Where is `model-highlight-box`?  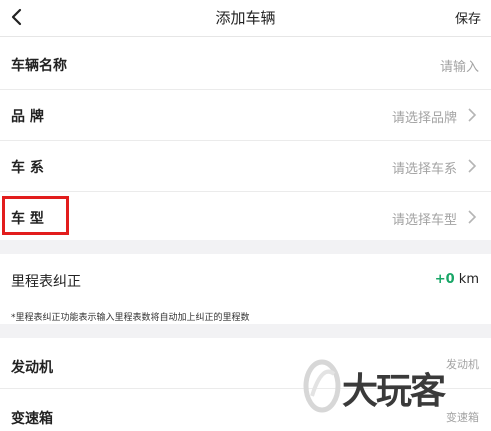 model-highlight-box is located at coordinates (35, 215).